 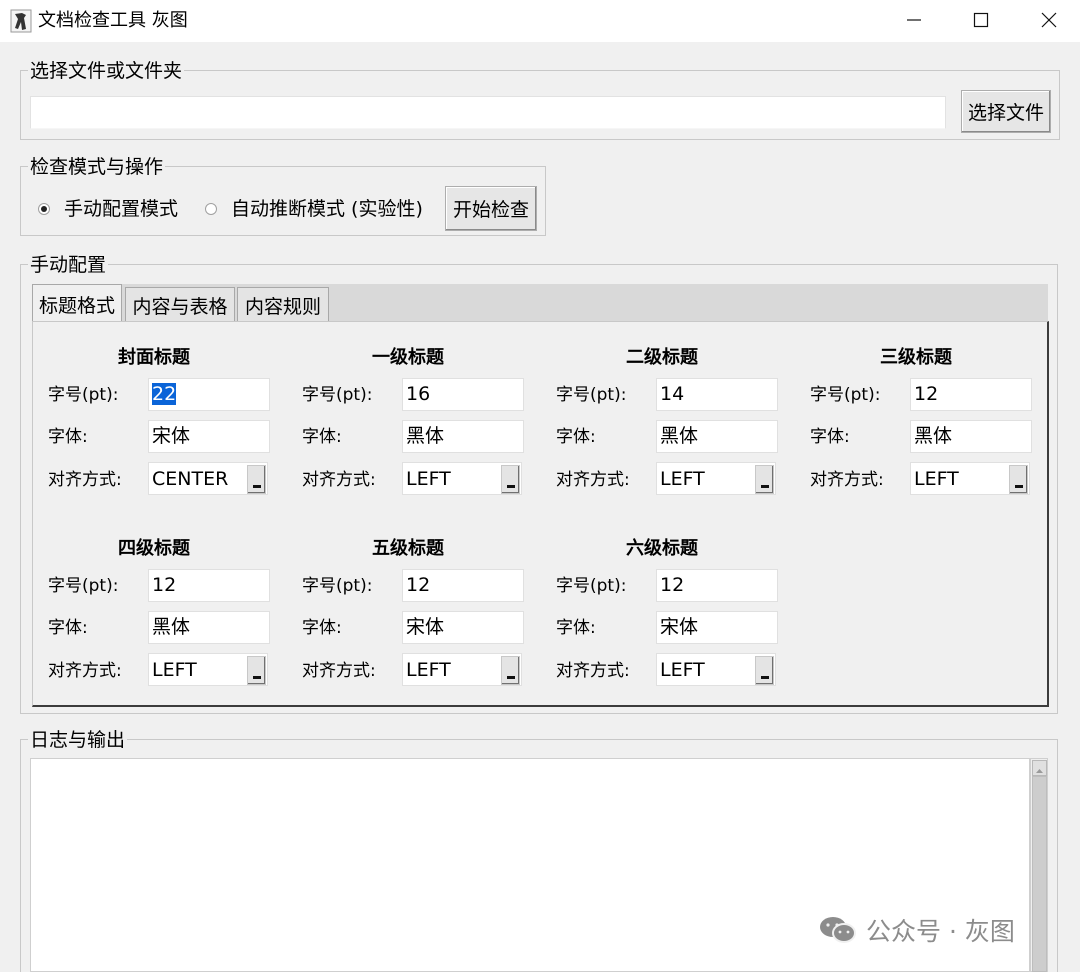 What do you see at coordinates (593, 480) in the screenshot?
I see `h2-align-label: 对齐方式:` at bounding box center [593, 480].